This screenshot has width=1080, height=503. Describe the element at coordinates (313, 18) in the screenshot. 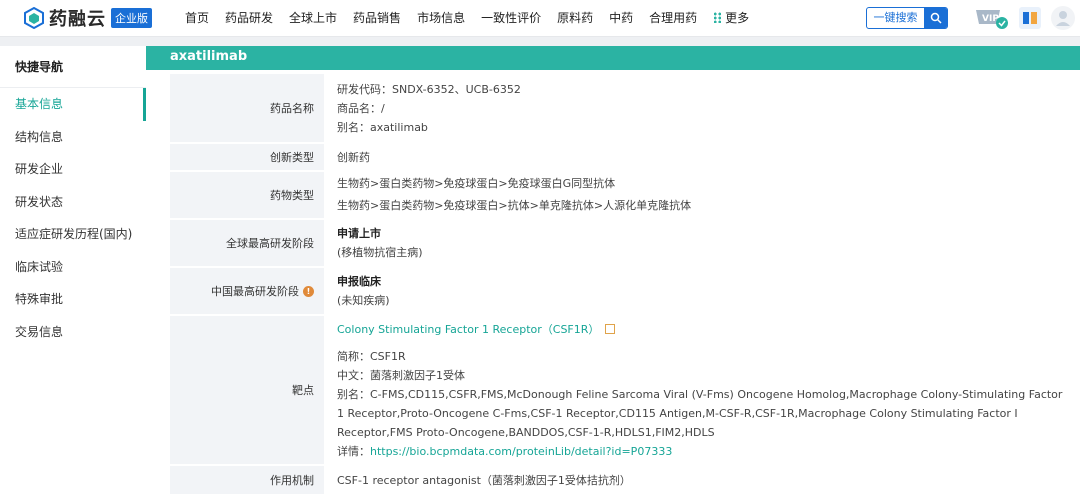

I see `nav-global-launch: 全球上市` at that location.